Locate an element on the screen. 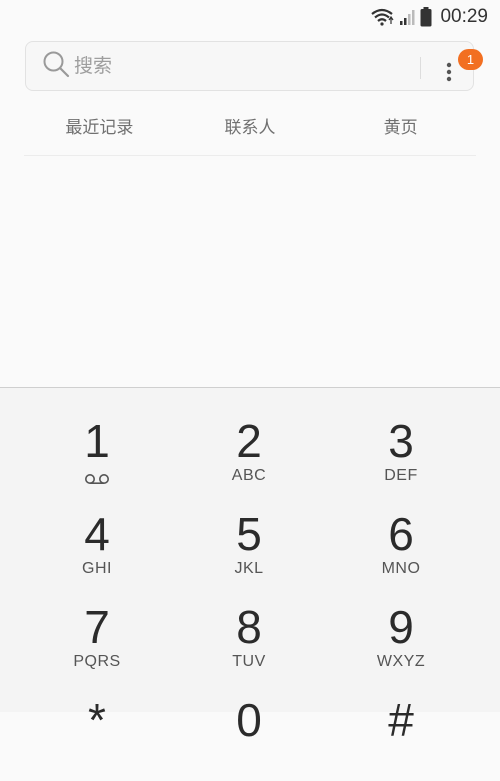 The height and width of the screenshot is (781, 500). key-digit: 2 is located at coordinates (249, 441).